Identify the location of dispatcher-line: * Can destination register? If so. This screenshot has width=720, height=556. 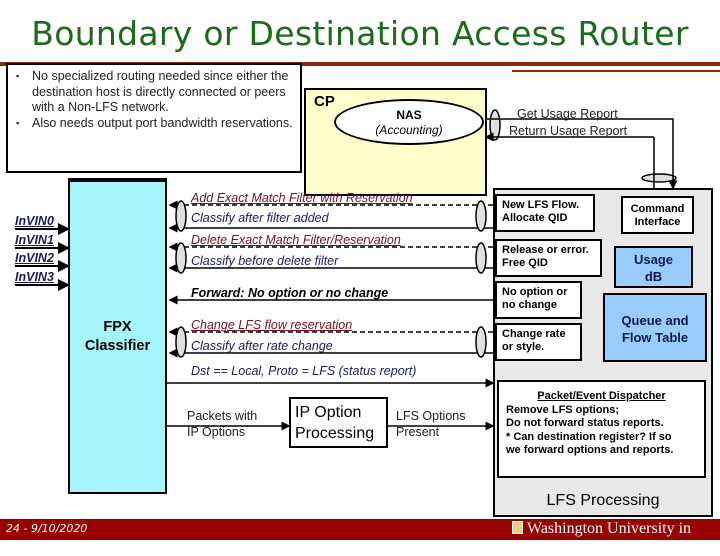
(589, 436).